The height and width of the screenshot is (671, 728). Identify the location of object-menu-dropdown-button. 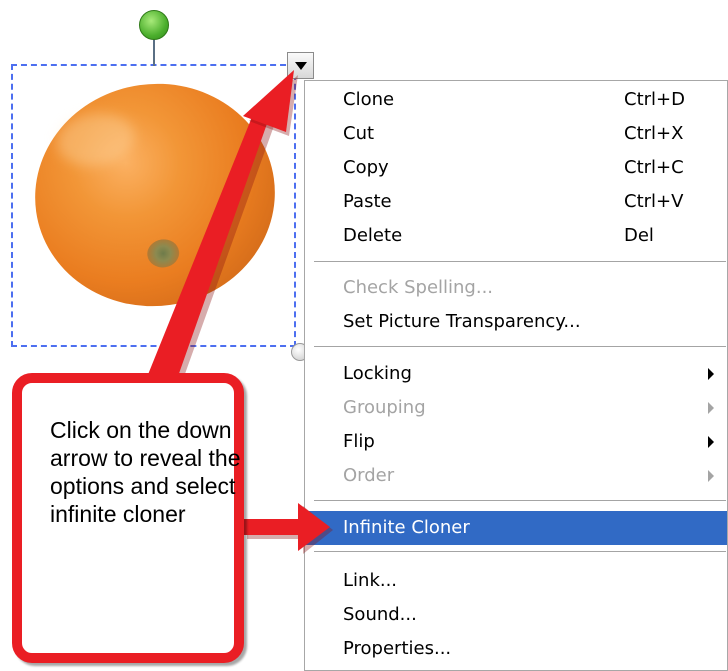
(300, 65).